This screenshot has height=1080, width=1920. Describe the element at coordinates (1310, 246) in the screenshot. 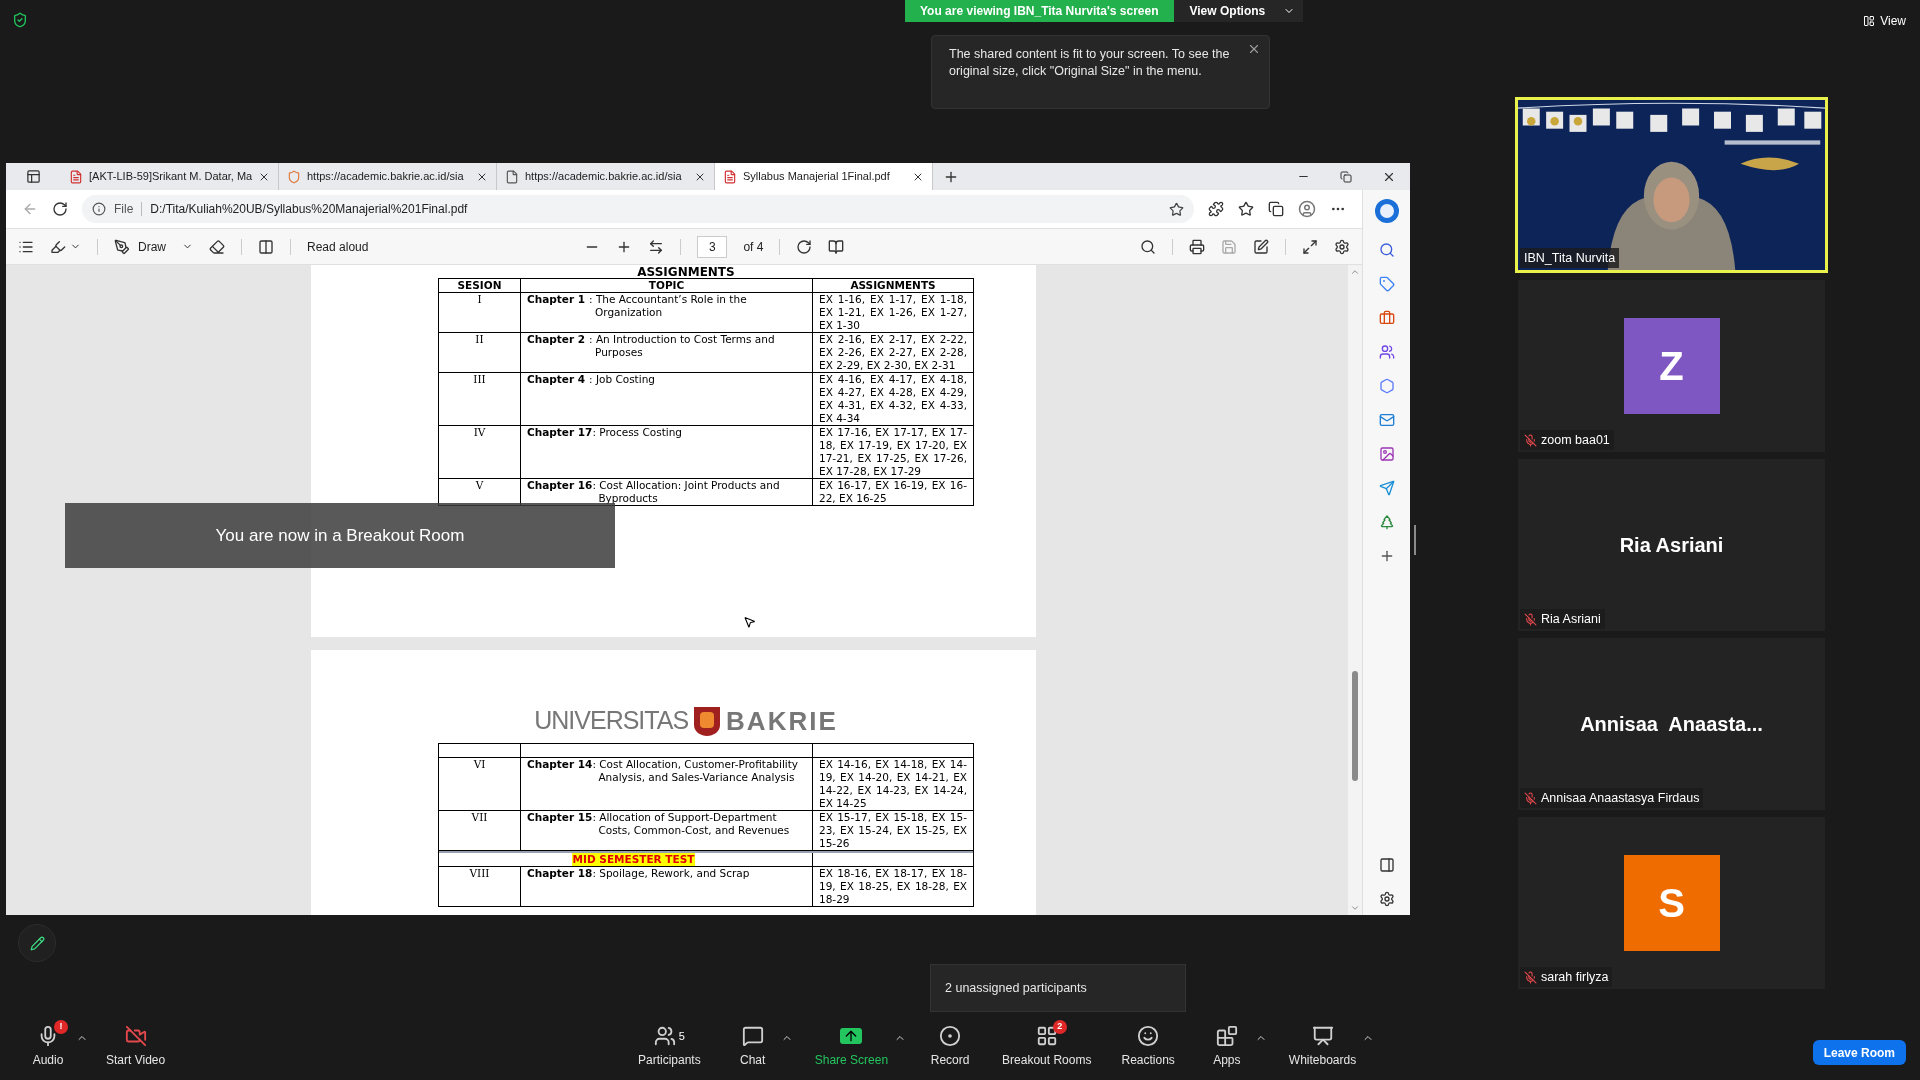

I see `fullscreen-icon` at that location.